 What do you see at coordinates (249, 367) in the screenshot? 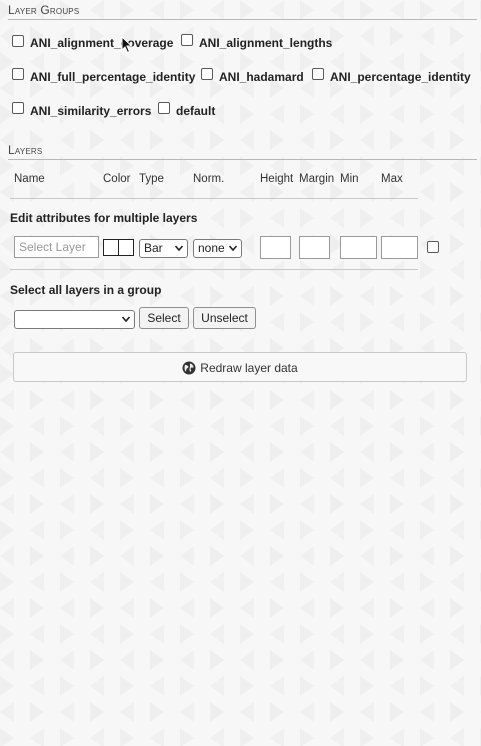
I see `redraw-button-label: Redraw layer data` at bounding box center [249, 367].